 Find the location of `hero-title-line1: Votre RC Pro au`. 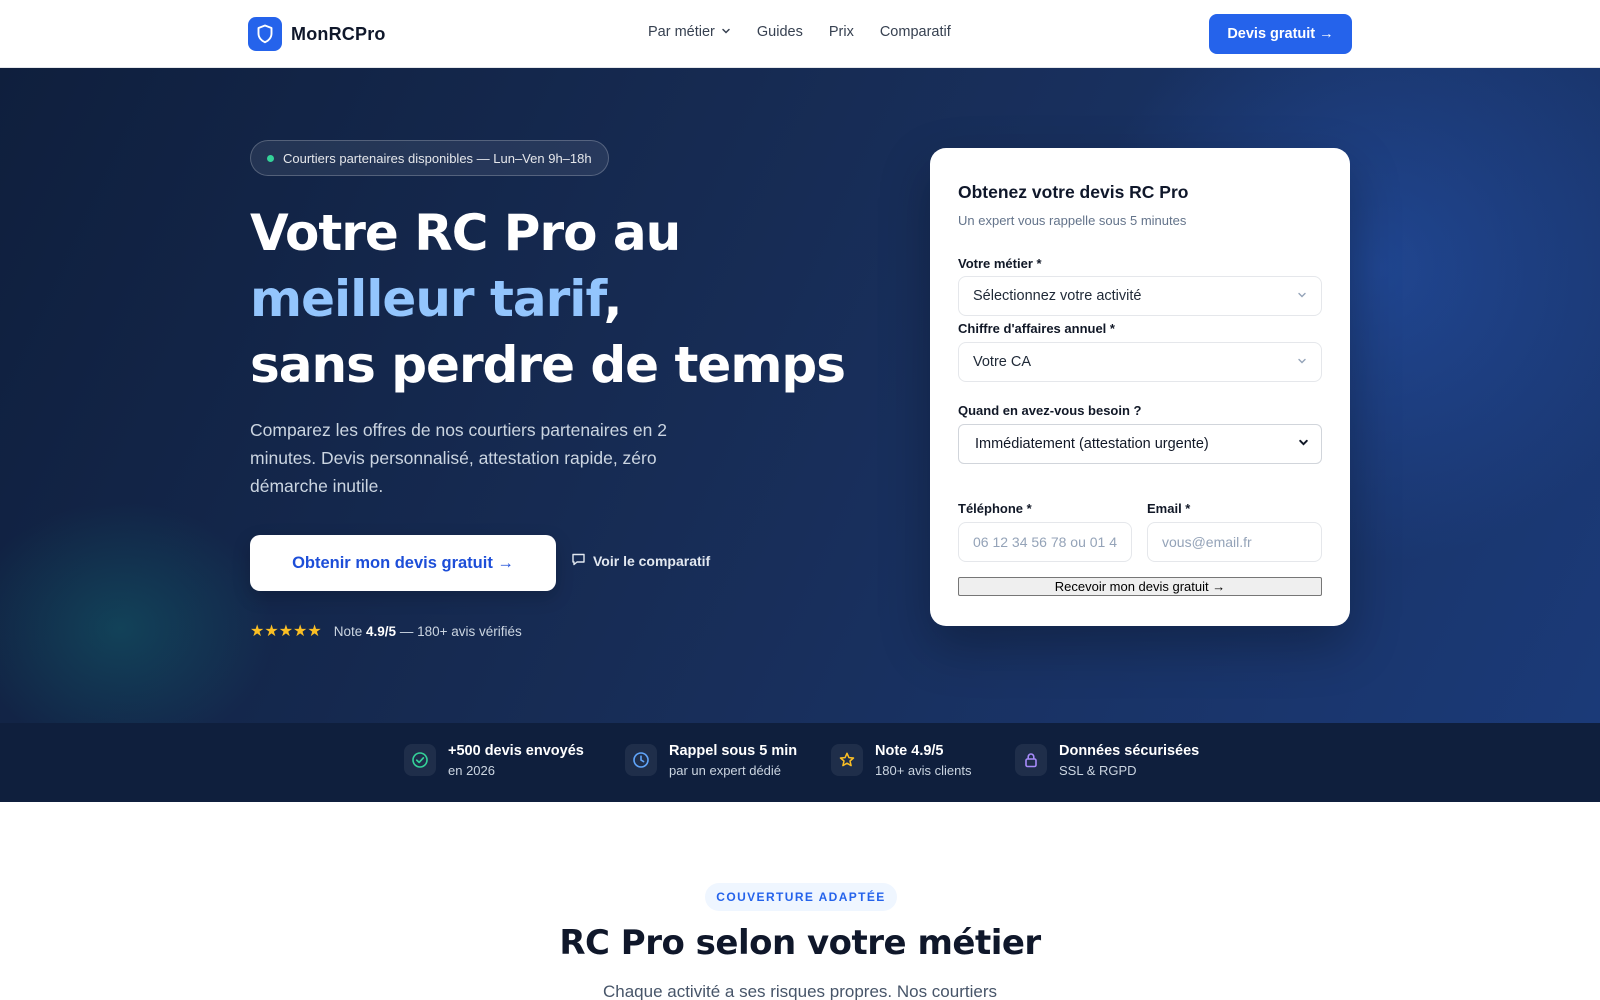

hero-title-line1: Votre RC Pro au is located at coordinates (465, 233).